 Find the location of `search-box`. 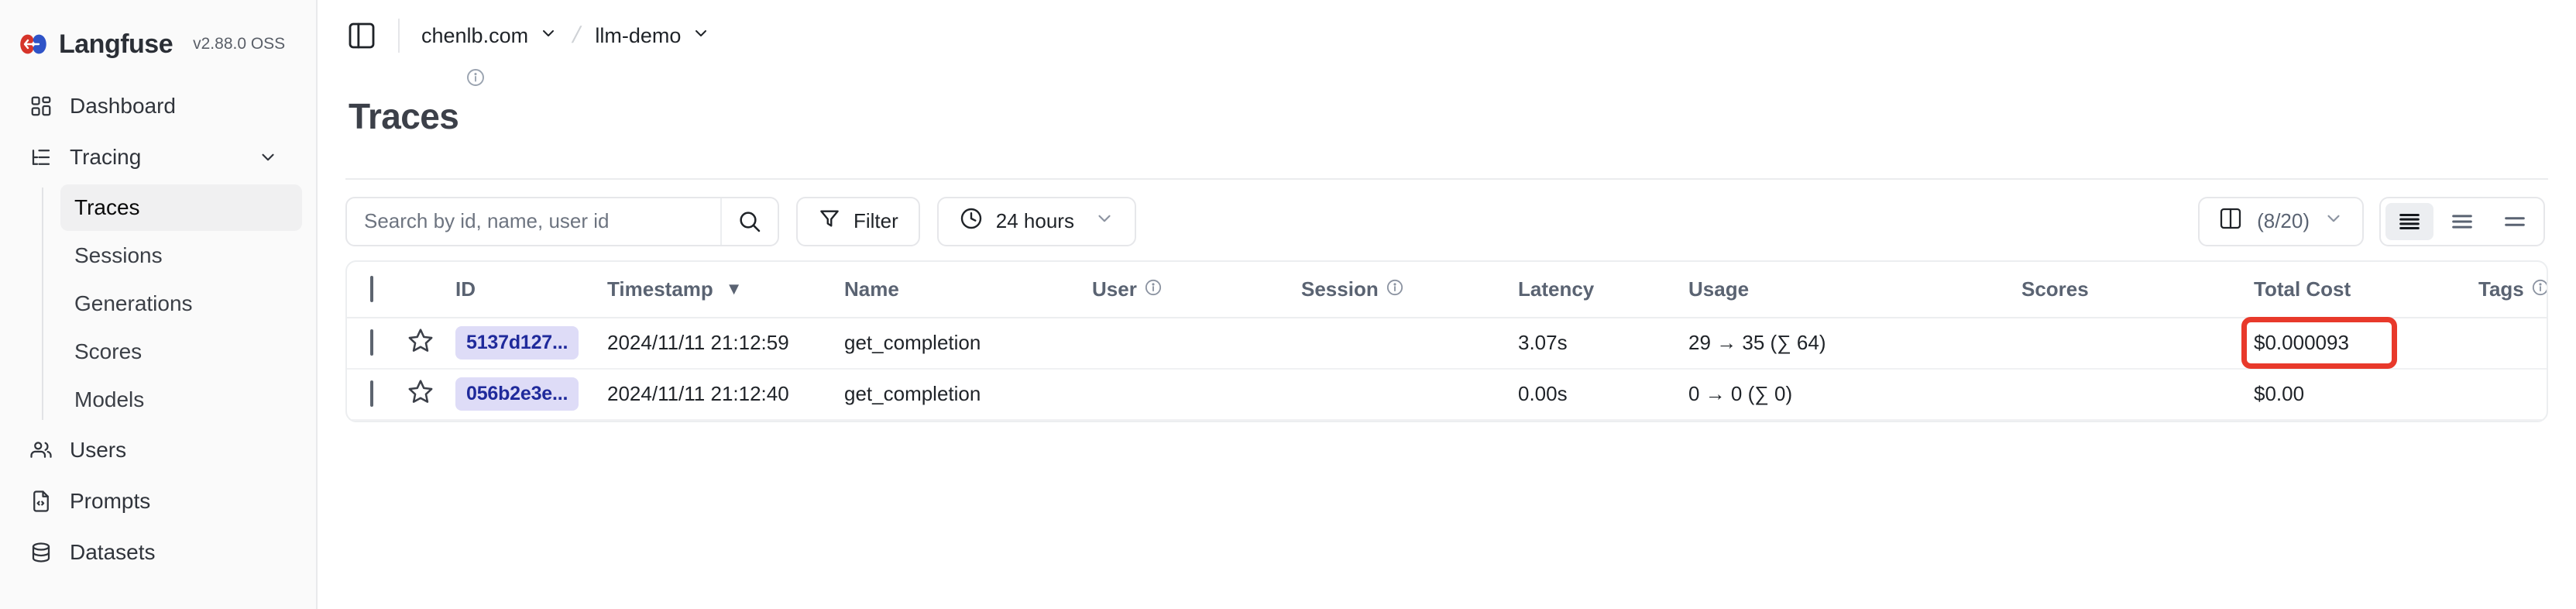

search-box is located at coordinates (562, 221).